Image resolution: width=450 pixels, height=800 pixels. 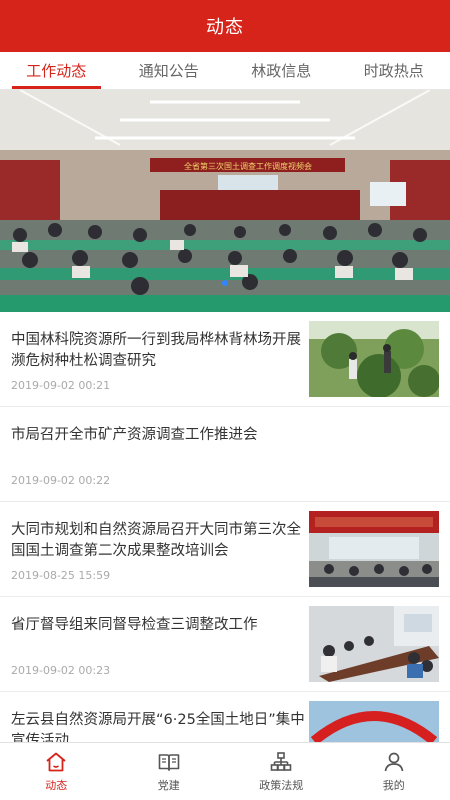 I want to click on carousel-dot, so click(x=225, y=283).